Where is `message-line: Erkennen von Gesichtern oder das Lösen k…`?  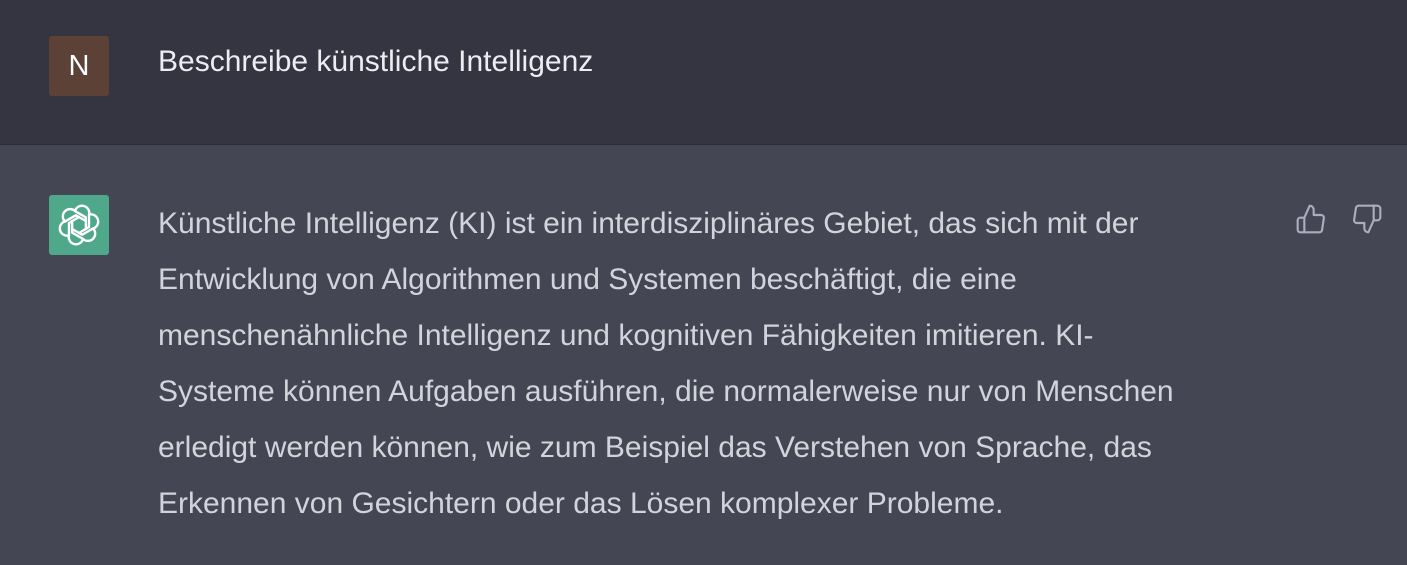
message-line: Erkennen von Gesichtern oder das Lösen k… is located at coordinates (581, 503).